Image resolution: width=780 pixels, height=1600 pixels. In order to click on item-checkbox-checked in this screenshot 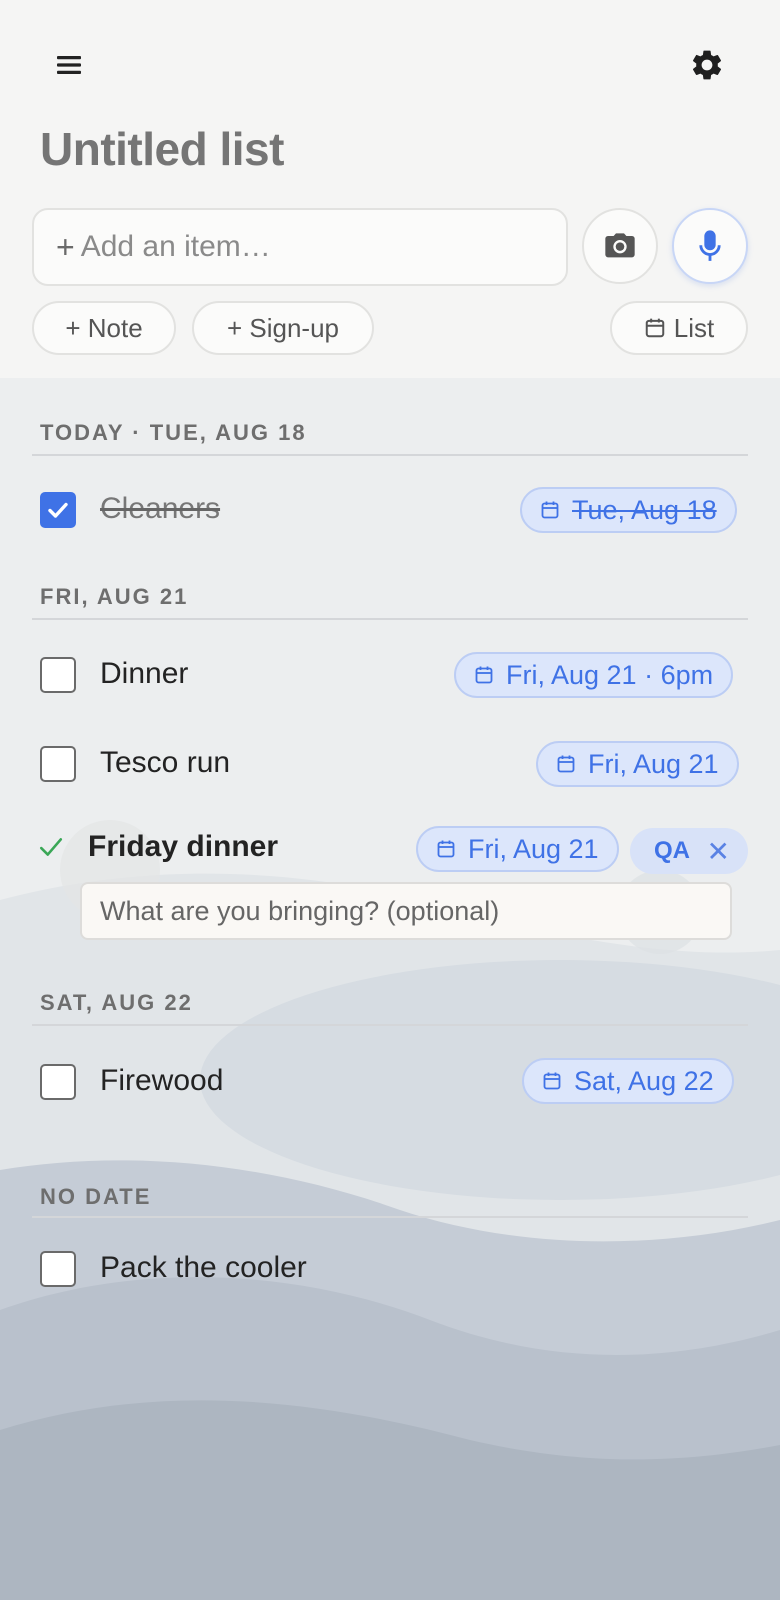, I will do `click(58, 510)`.